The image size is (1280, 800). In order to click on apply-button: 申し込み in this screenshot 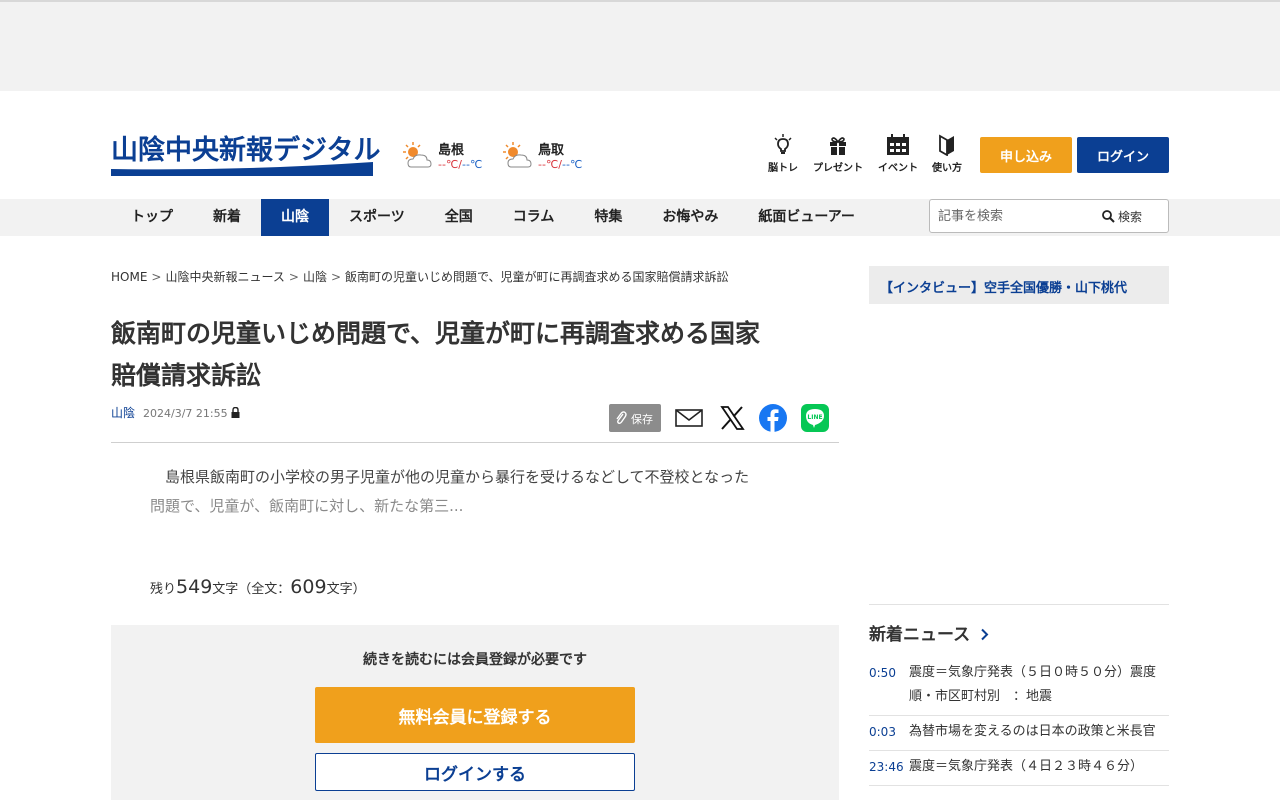, I will do `click(1026, 155)`.